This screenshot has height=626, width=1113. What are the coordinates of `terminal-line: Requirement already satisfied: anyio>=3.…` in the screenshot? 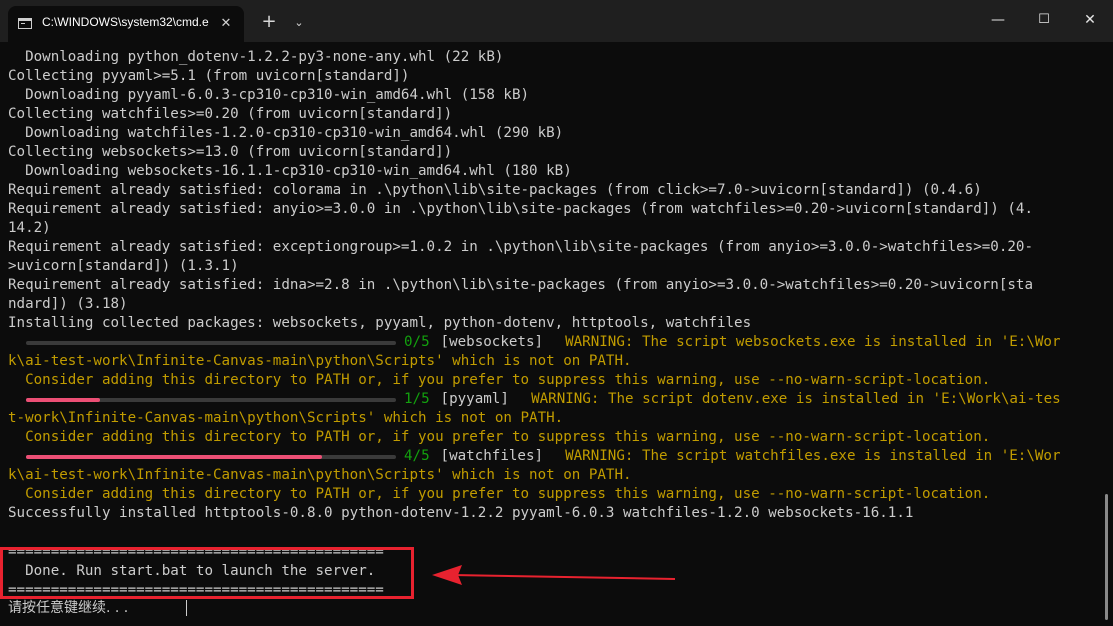 It's located at (520, 209).